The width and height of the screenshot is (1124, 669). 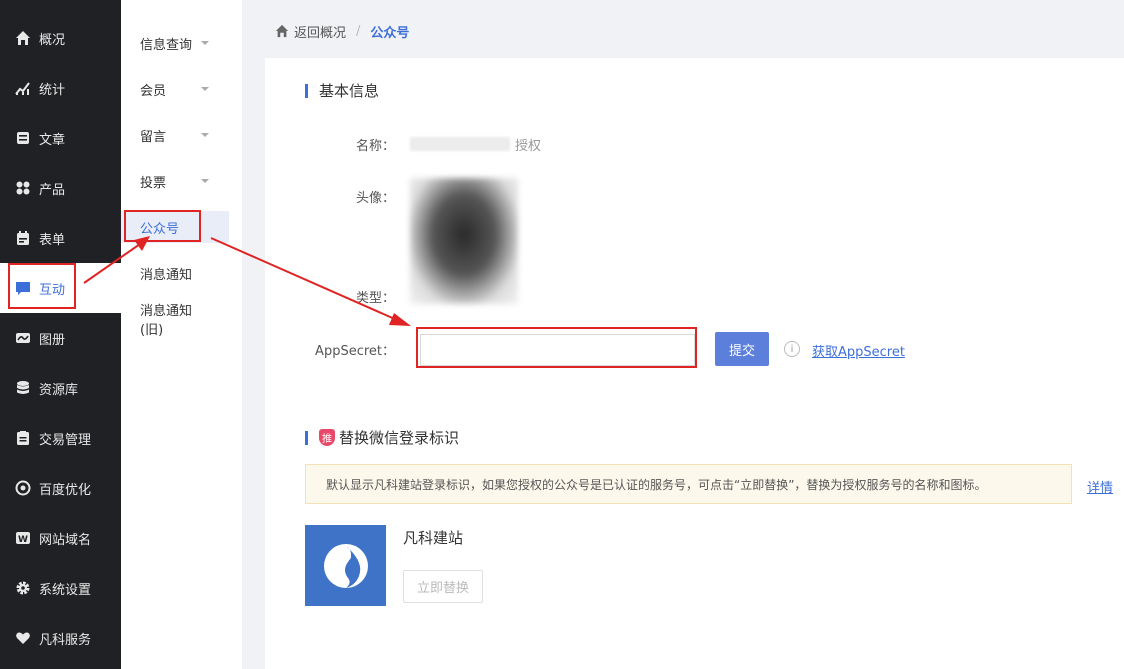 I want to click on get-appsecret-link: 获取AppSecret, so click(x=858, y=350).